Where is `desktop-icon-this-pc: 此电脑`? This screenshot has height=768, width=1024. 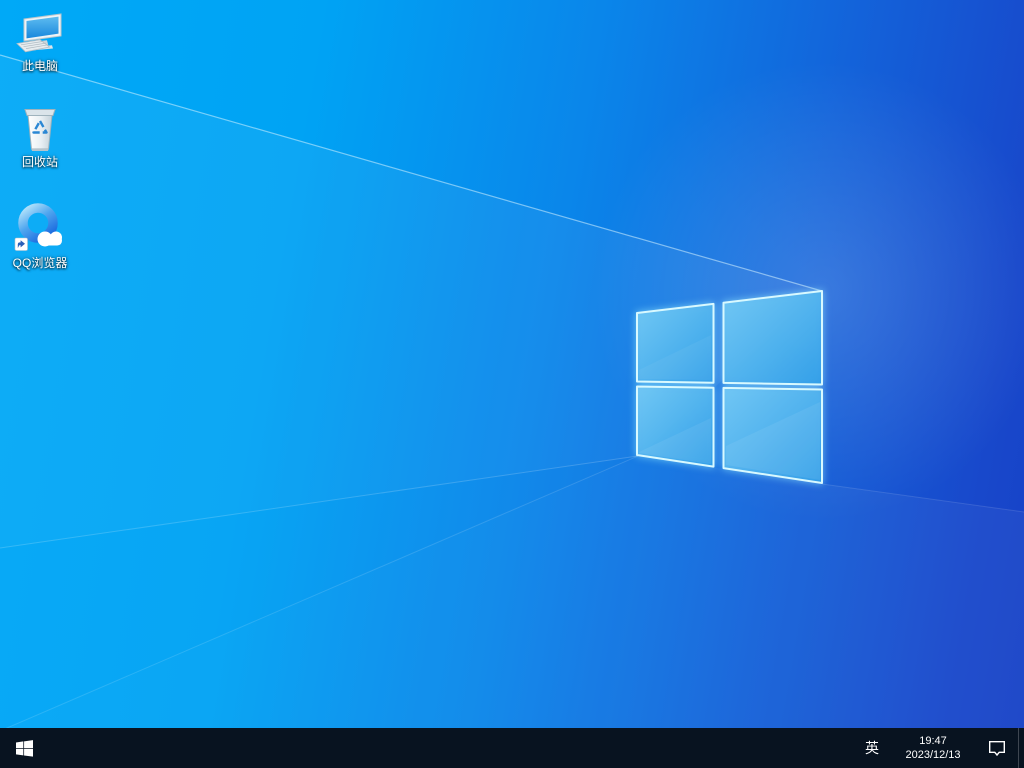
desktop-icon-this-pc: 此电脑 is located at coordinates (40, 40).